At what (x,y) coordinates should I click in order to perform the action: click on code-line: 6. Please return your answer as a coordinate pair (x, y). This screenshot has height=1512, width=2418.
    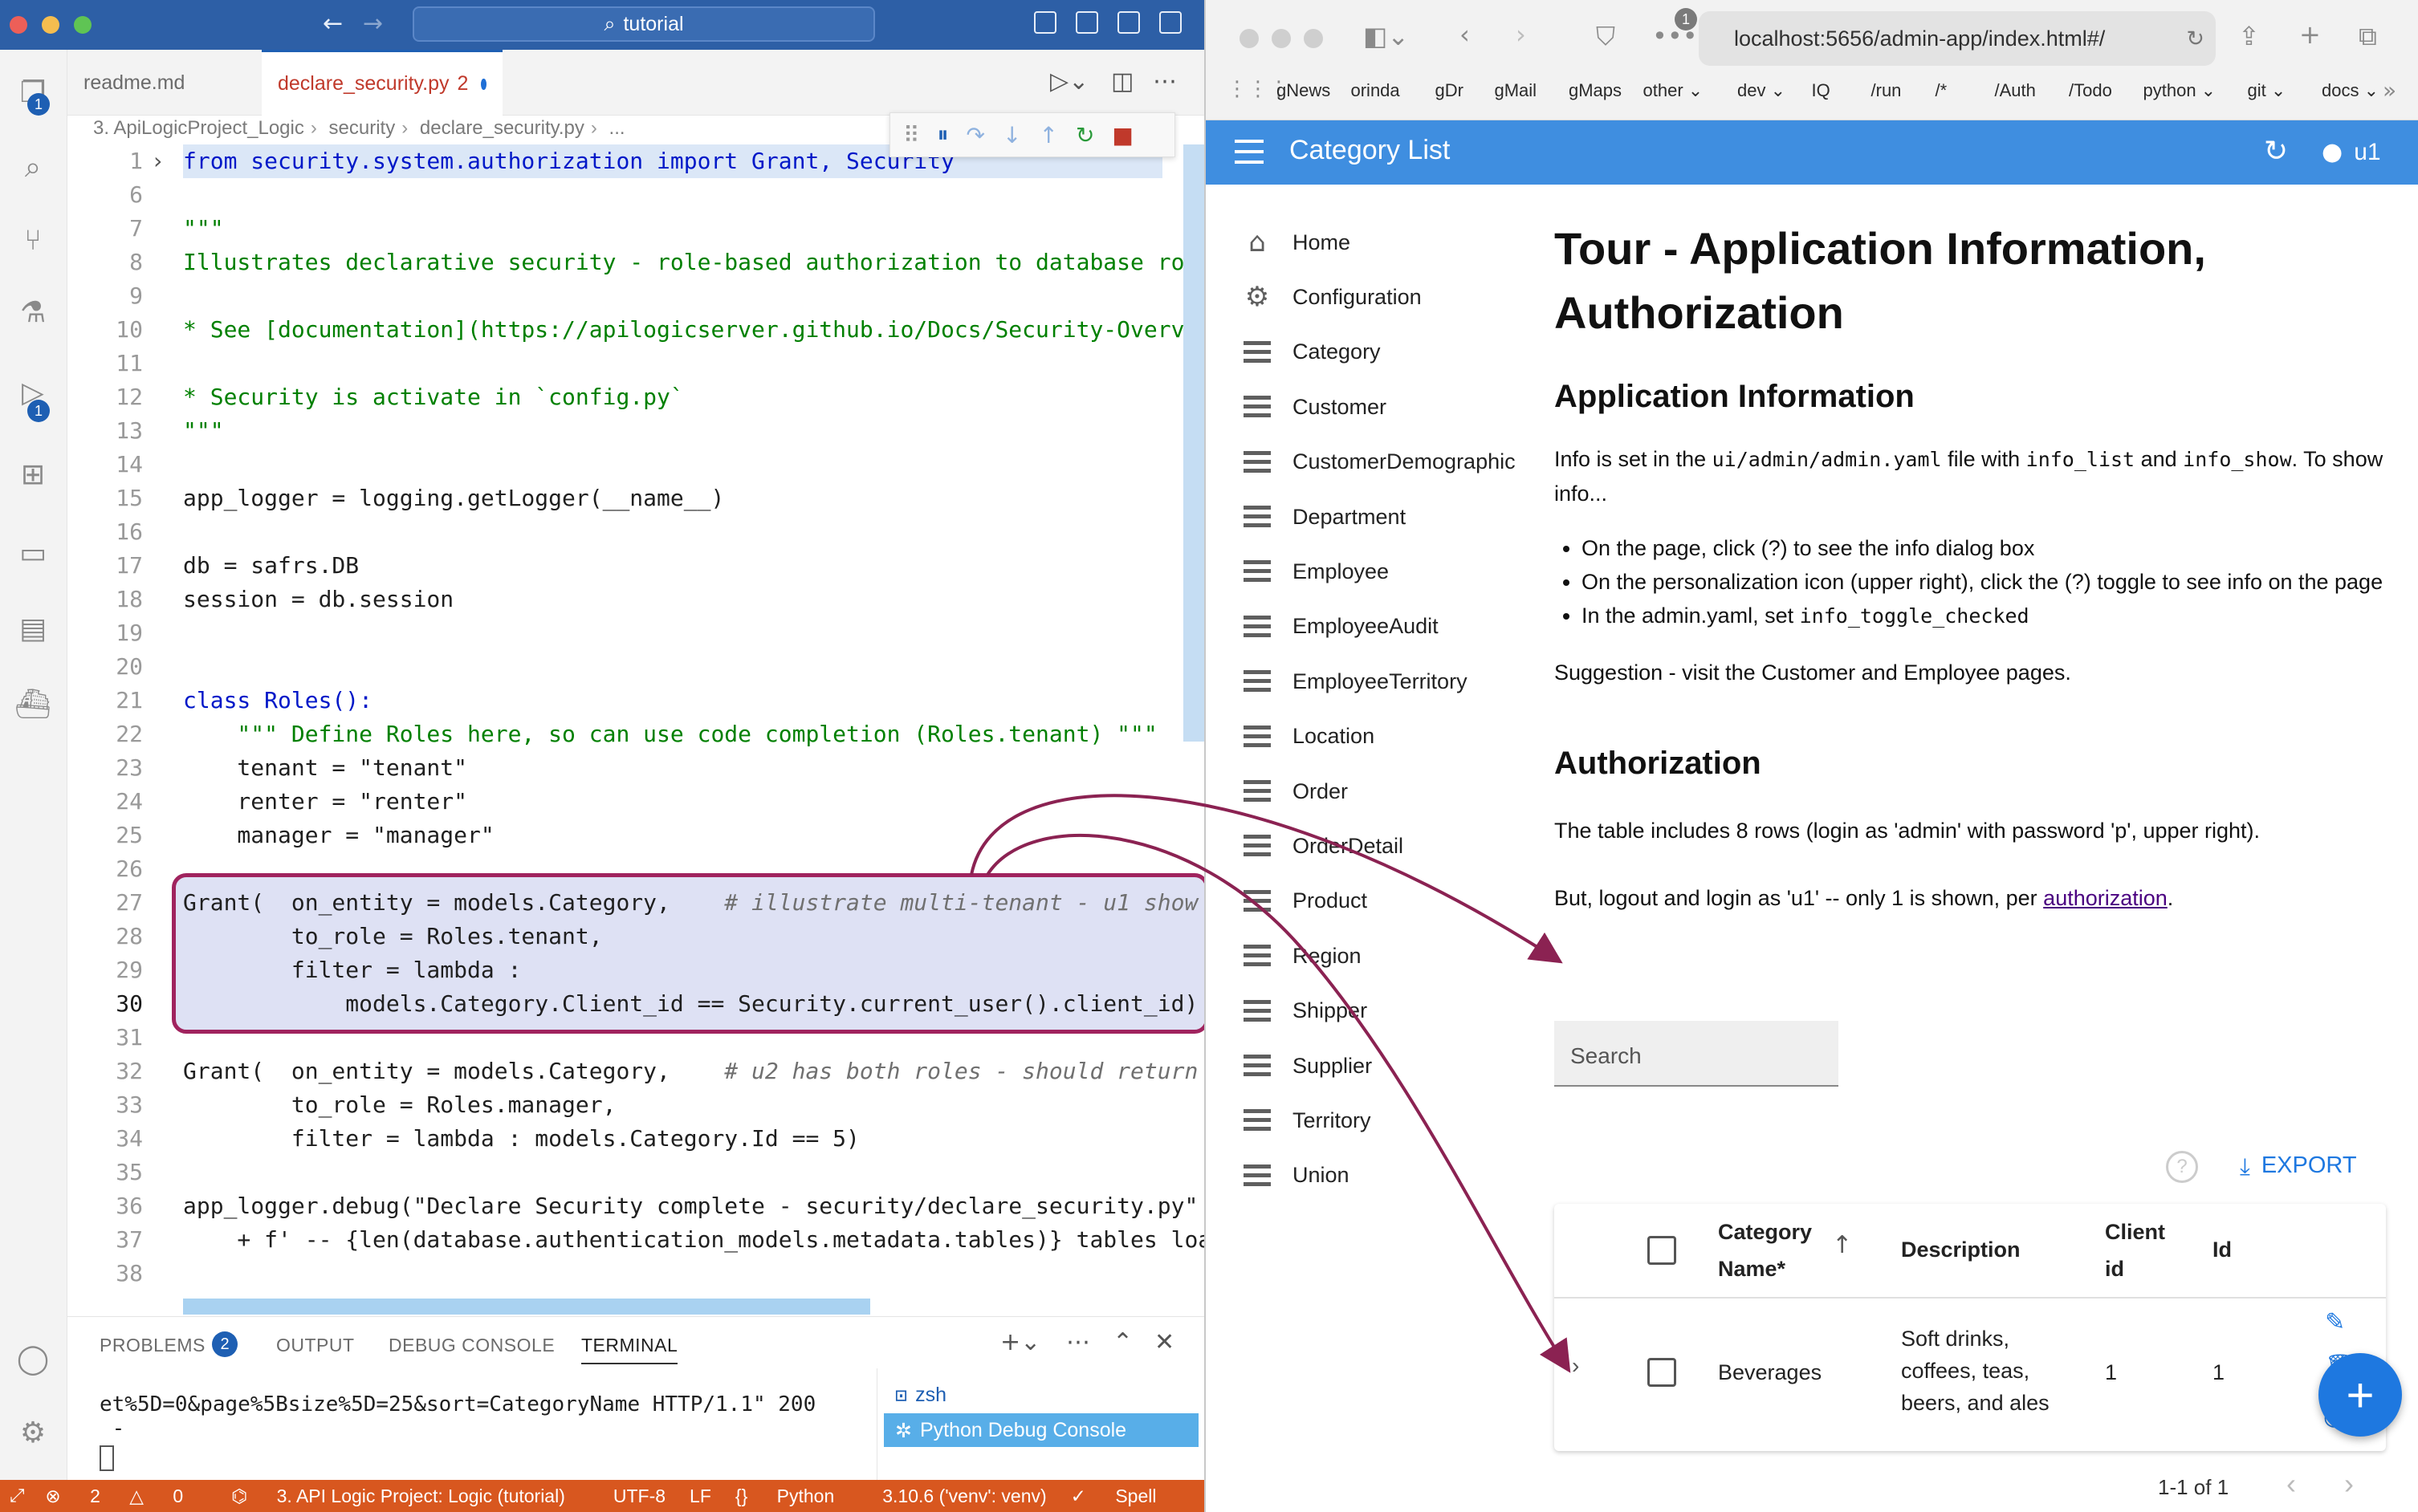
    Looking at the image, I should click on (635, 195).